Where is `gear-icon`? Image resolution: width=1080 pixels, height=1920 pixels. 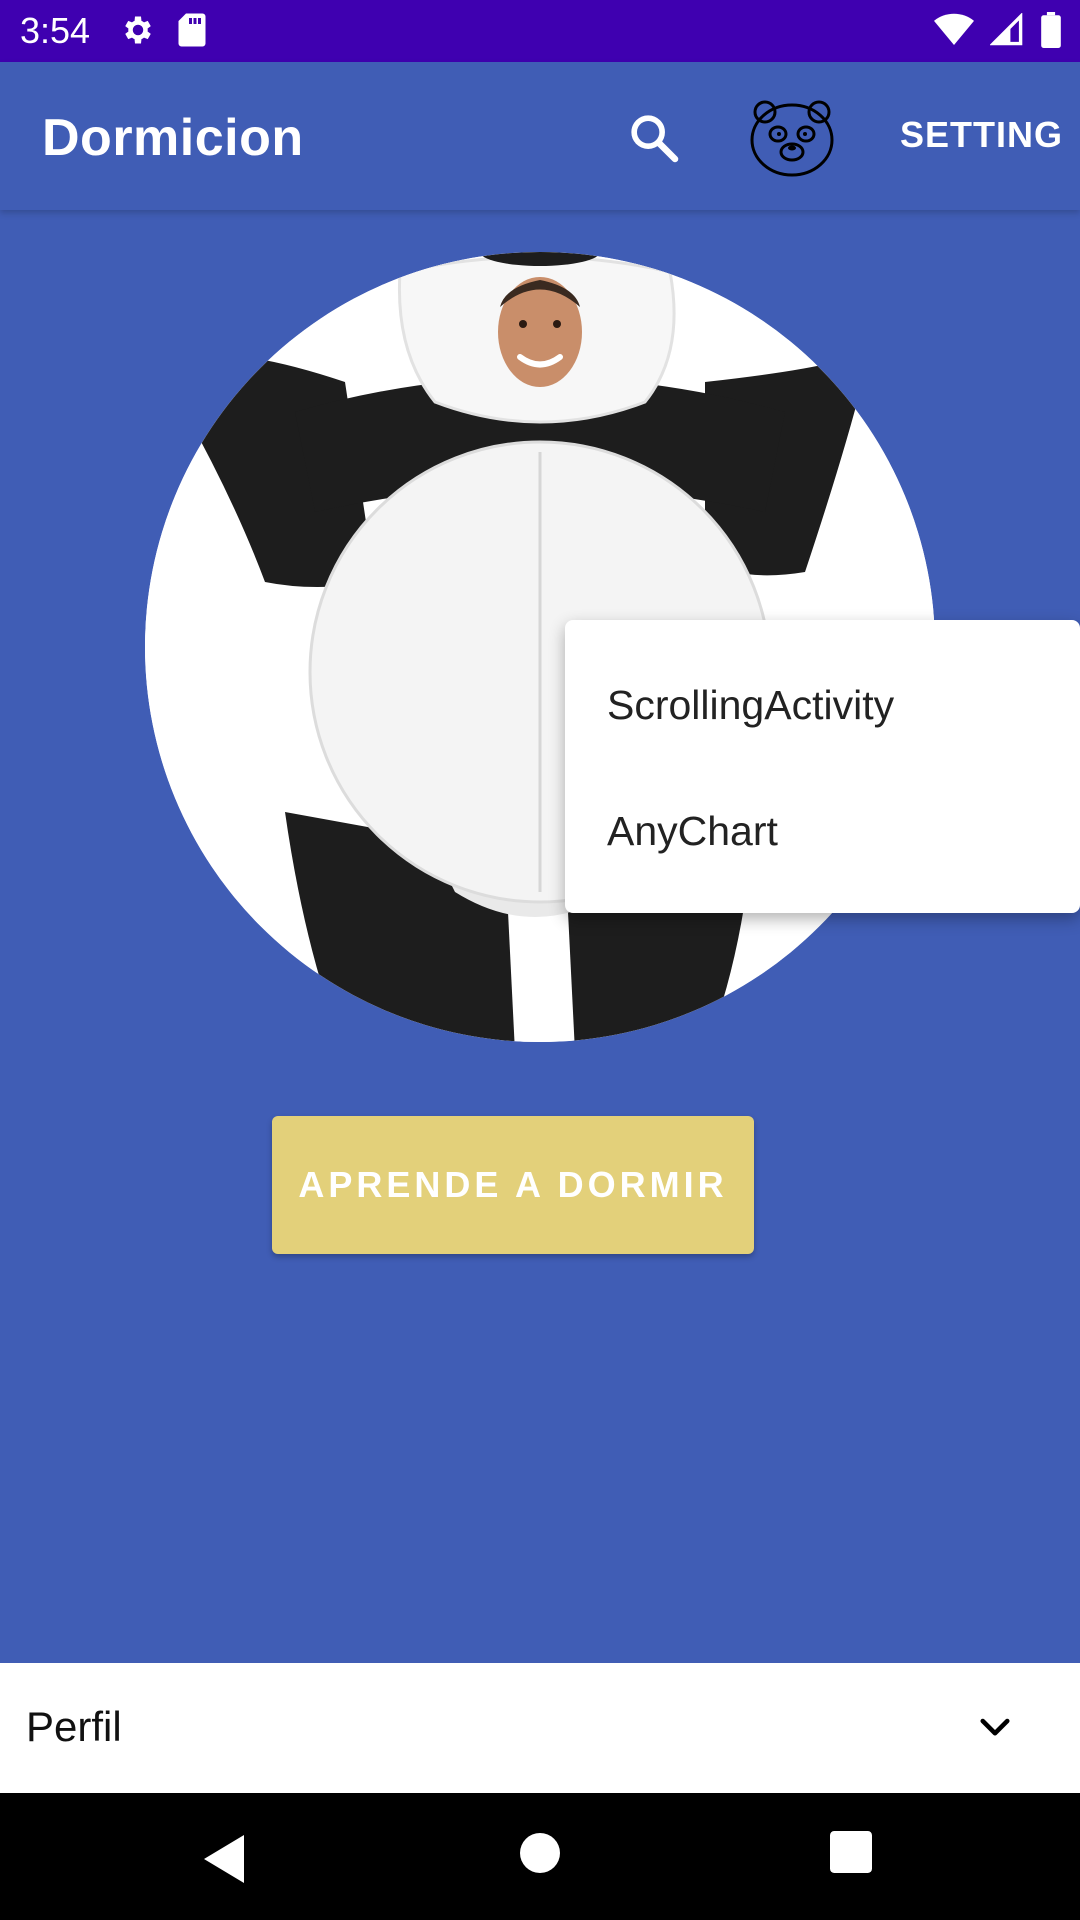
gear-icon is located at coordinates (138, 30).